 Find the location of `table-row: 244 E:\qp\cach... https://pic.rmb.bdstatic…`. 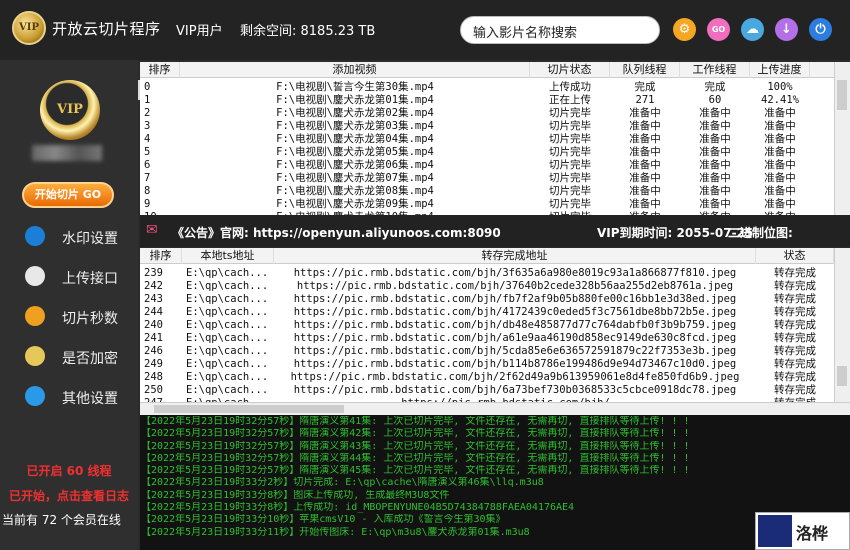

table-row: 244 E:\qp\cach... https://pic.rmb.bdstatic… is located at coordinates (487, 312).